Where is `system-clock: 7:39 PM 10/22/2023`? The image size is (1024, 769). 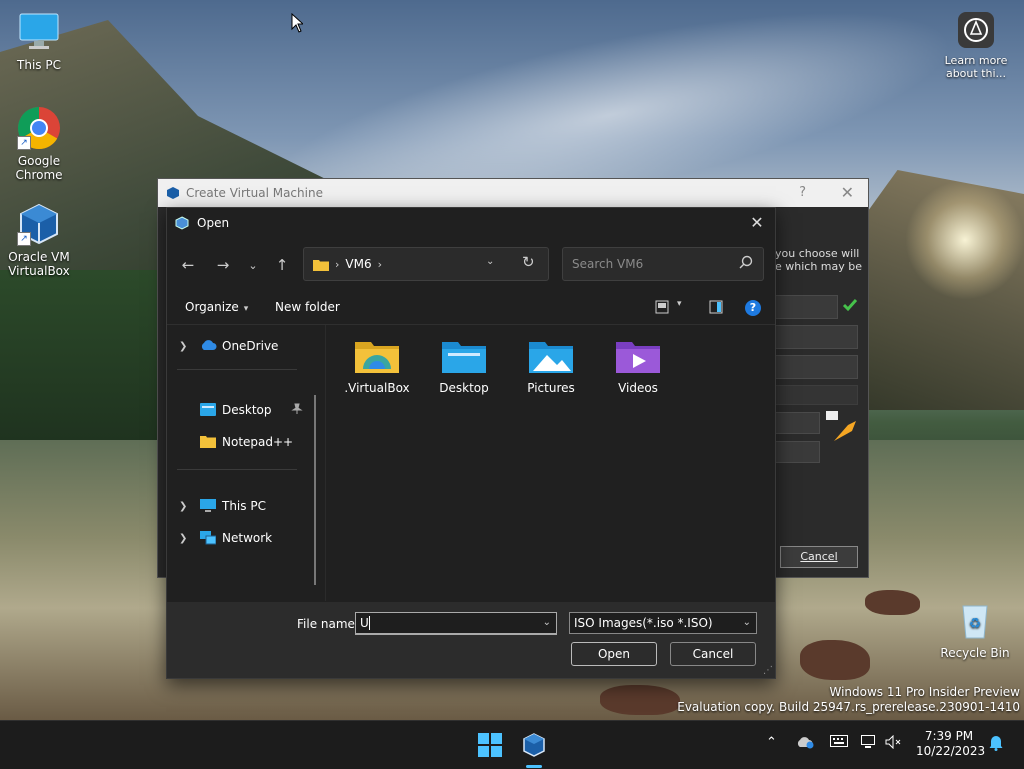 system-clock: 7:39 PM 10/22/2023 is located at coordinates (951, 744).